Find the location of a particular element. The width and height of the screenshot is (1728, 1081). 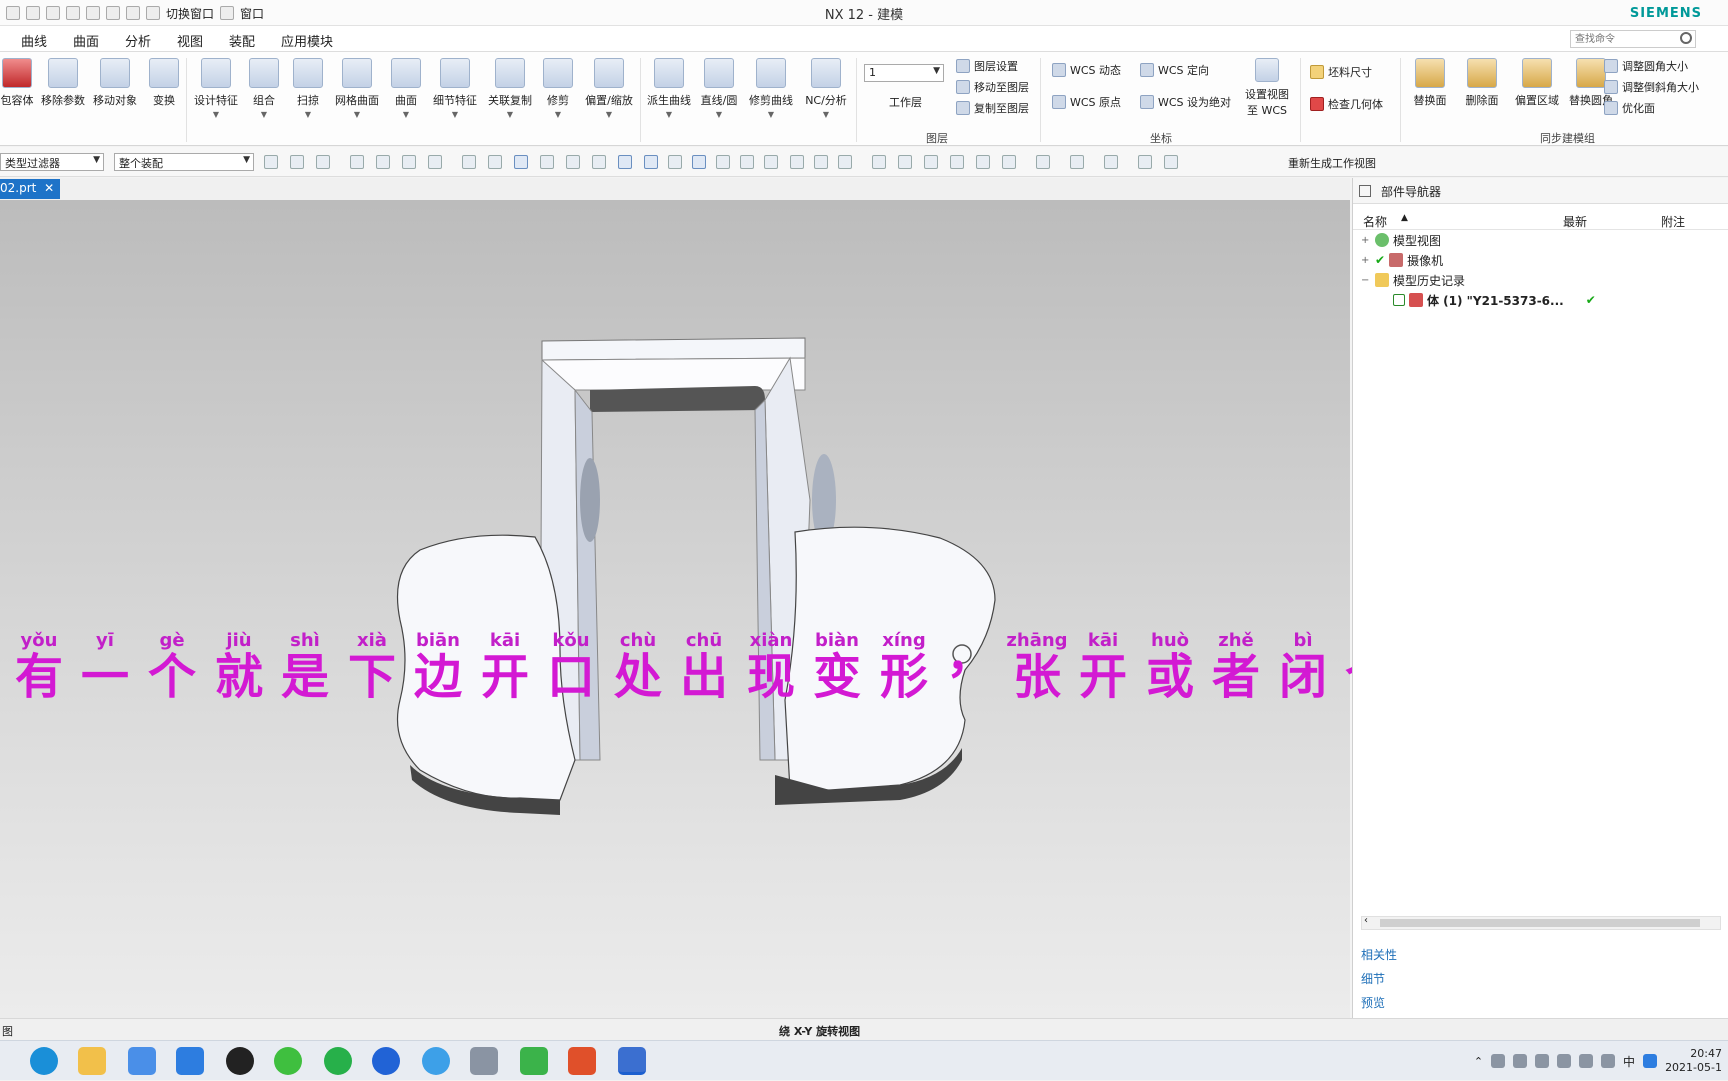

tool-offset-region: 偏置区域 is located at coordinates (1537, 83).